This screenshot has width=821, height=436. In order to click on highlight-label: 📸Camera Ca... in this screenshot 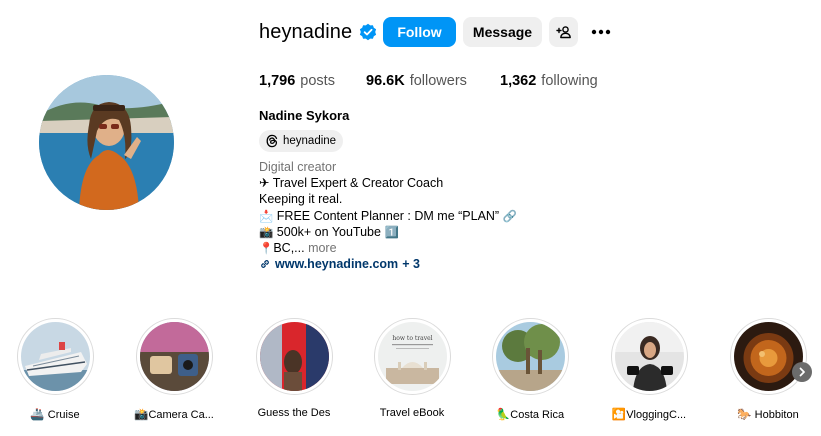, I will do `click(174, 414)`.